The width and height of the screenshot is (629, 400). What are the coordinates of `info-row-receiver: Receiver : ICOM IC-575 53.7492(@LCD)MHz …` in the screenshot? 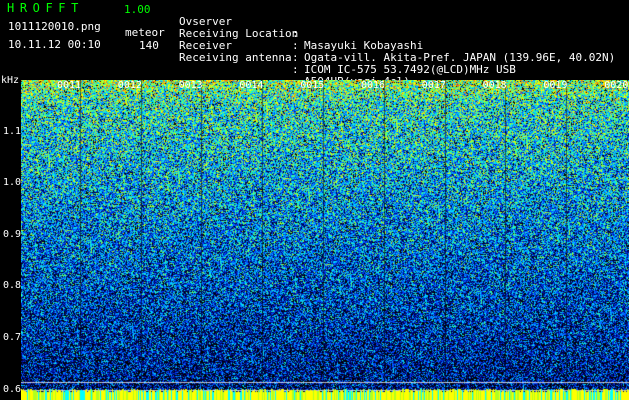 It's located at (404, 52).